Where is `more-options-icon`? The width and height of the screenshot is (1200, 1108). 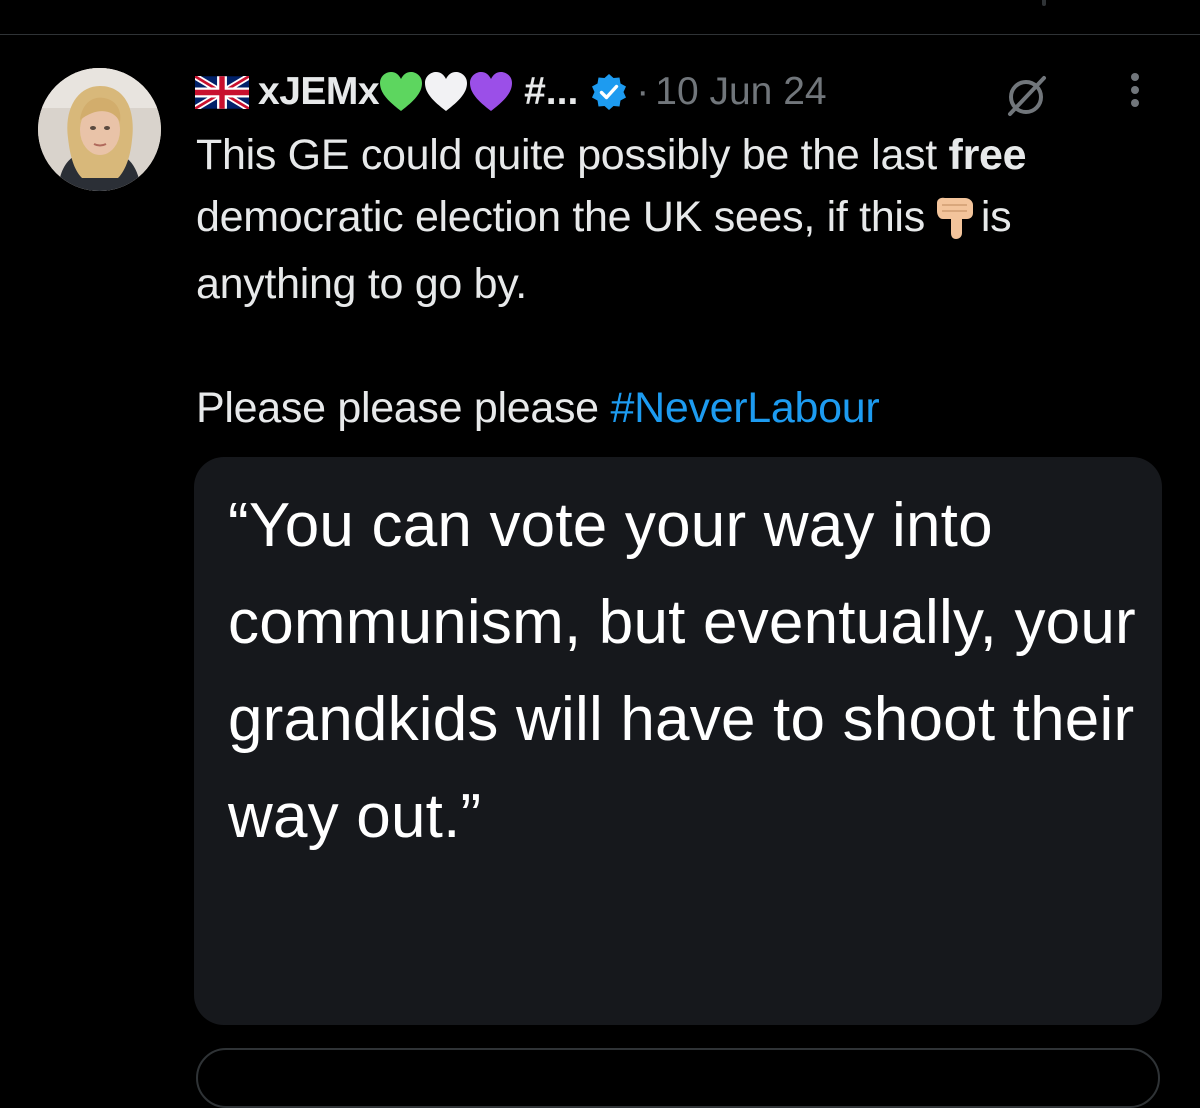 more-options-icon is located at coordinates (1135, 94).